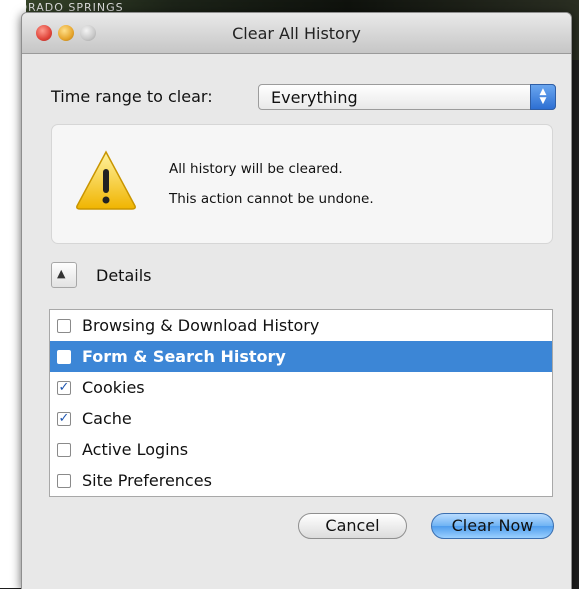 The image size is (579, 589). What do you see at coordinates (64, 419) in the screenshot?
I see `checkbox-cache: ✓` at bounding box center [64, 419].